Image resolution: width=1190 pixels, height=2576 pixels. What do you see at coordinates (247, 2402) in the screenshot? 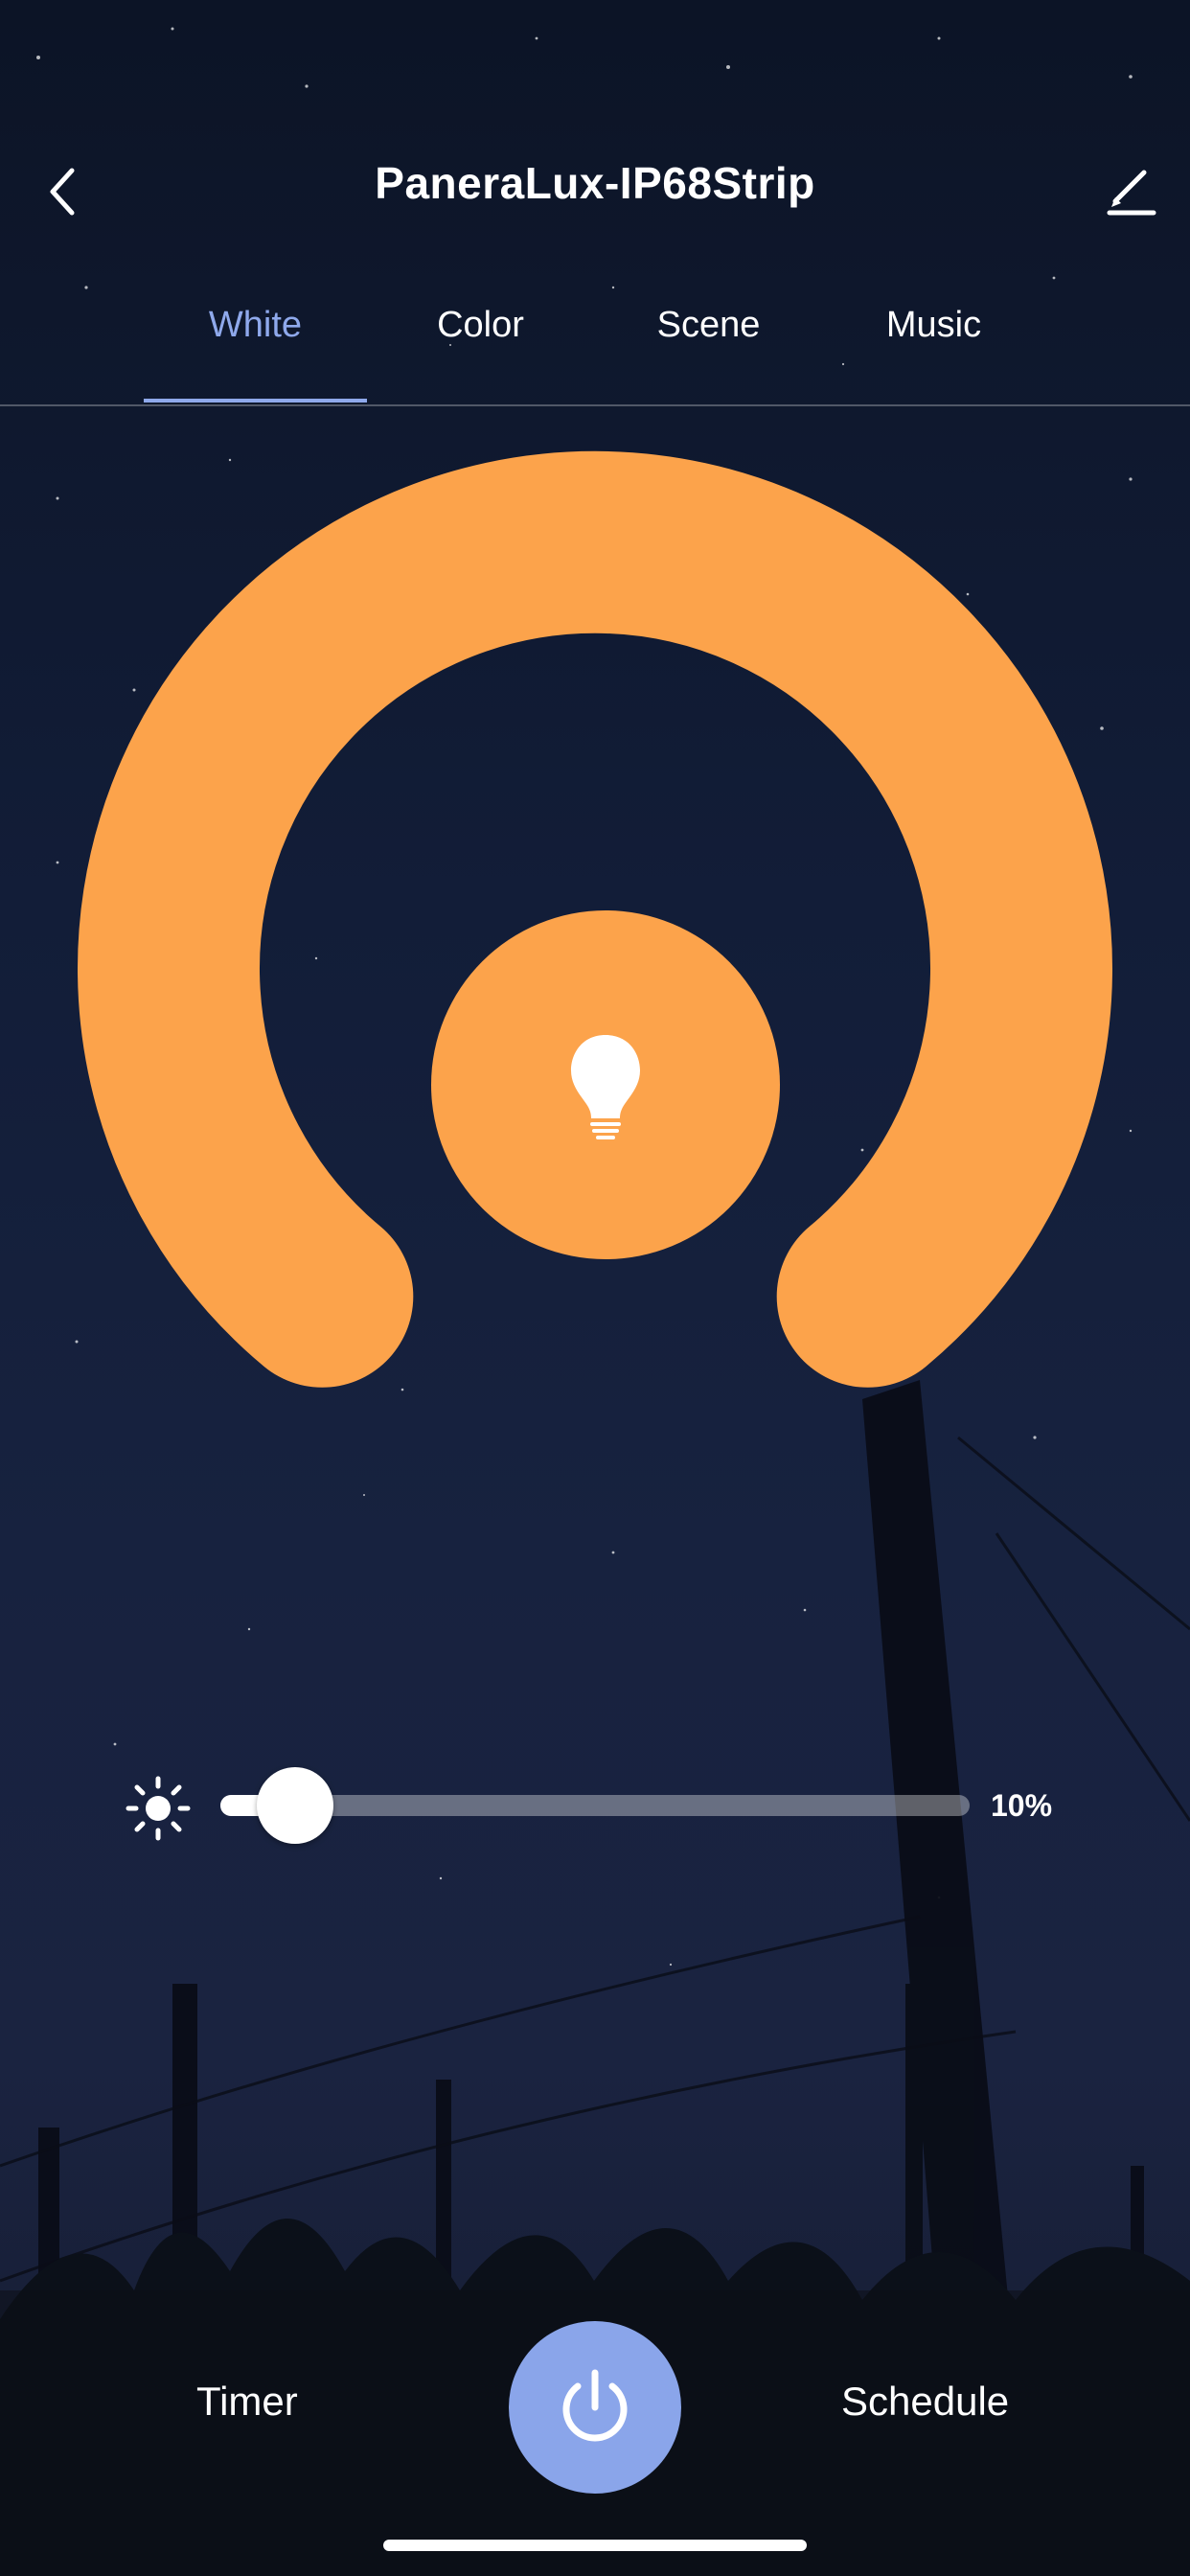
I see `timer-button: Timer` at bounding box center [247, 2402].